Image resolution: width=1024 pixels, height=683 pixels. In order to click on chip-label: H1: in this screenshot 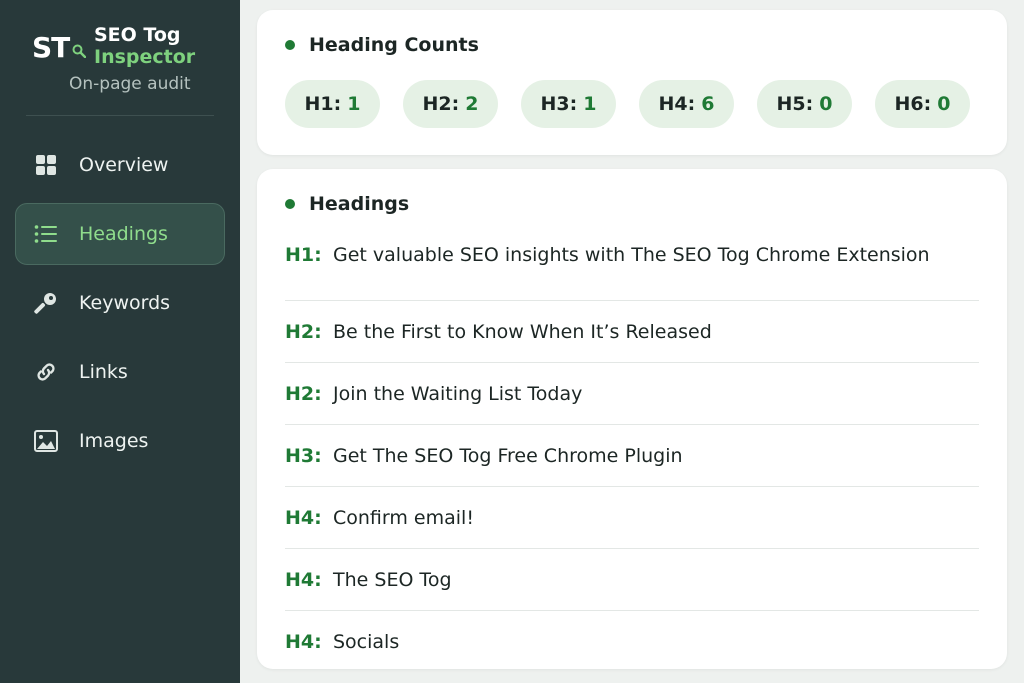, I will do `click(323, 104)`.